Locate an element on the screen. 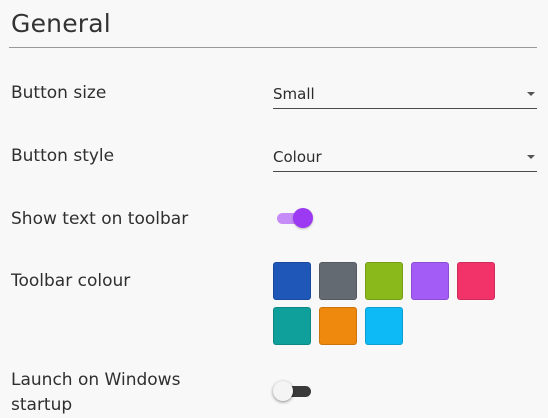  button-size-value: Small is located at coordinates (294, 94).